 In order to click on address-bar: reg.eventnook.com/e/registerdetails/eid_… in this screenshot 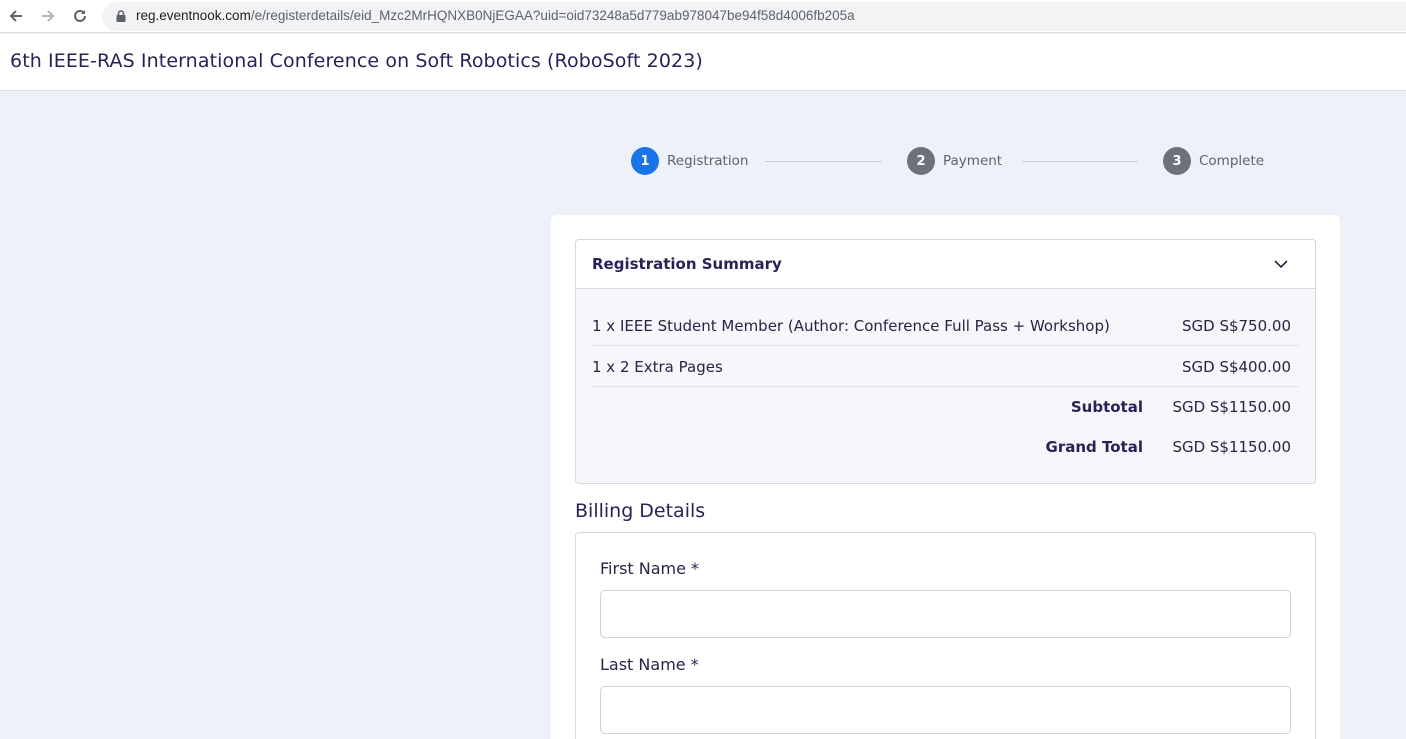, I will do `click(754, 16)`.